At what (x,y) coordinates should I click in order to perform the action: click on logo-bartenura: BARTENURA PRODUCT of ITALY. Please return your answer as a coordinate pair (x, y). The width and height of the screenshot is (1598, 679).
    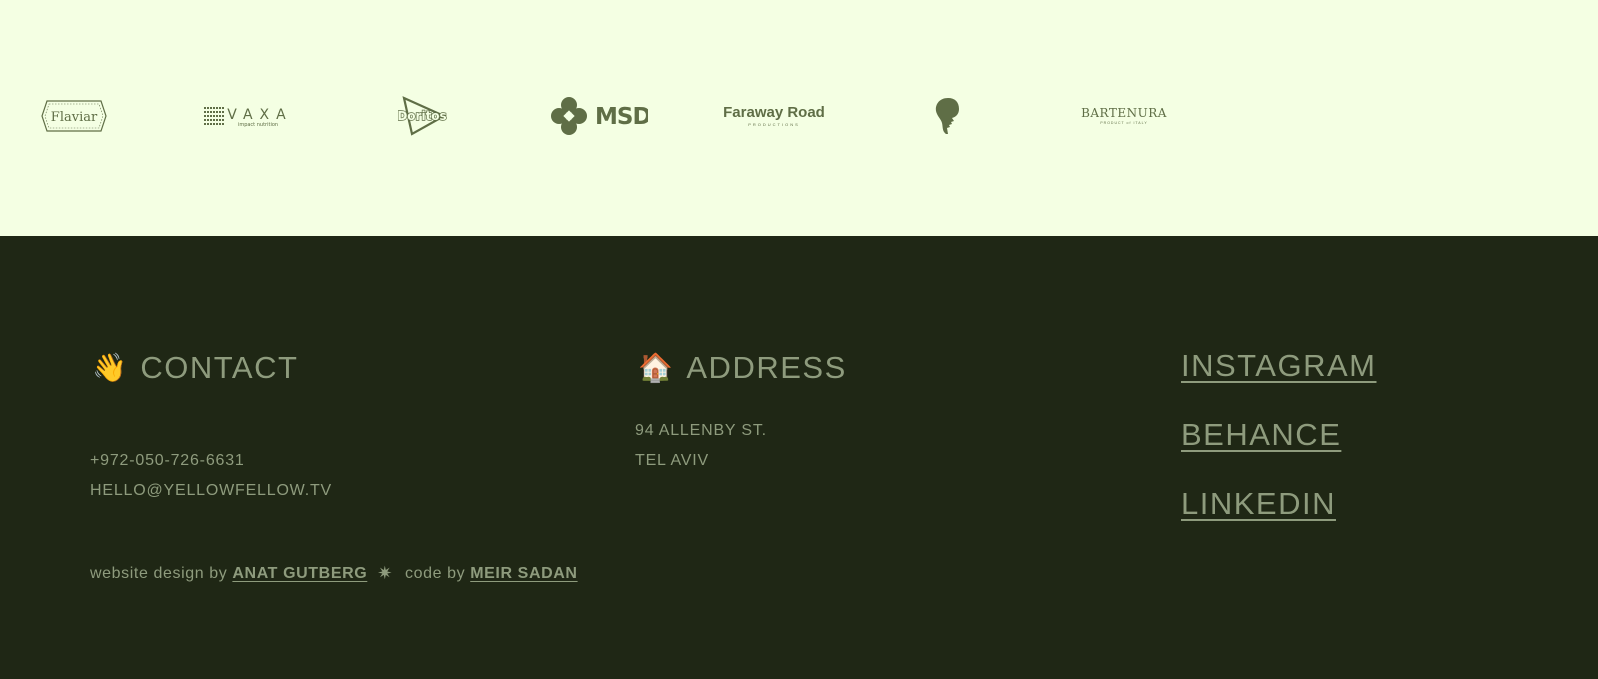
    Looking at the image, I should click on (1124, 116).